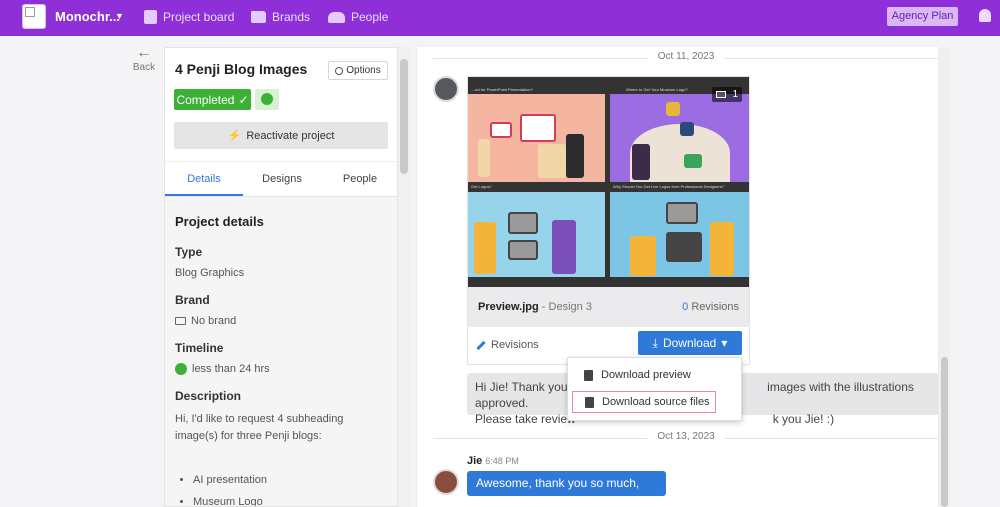 The image size is (1000, 507). Describe the element at coordinates (199, 17) in the screenshot. I see `nav-label: Project board` at that location.